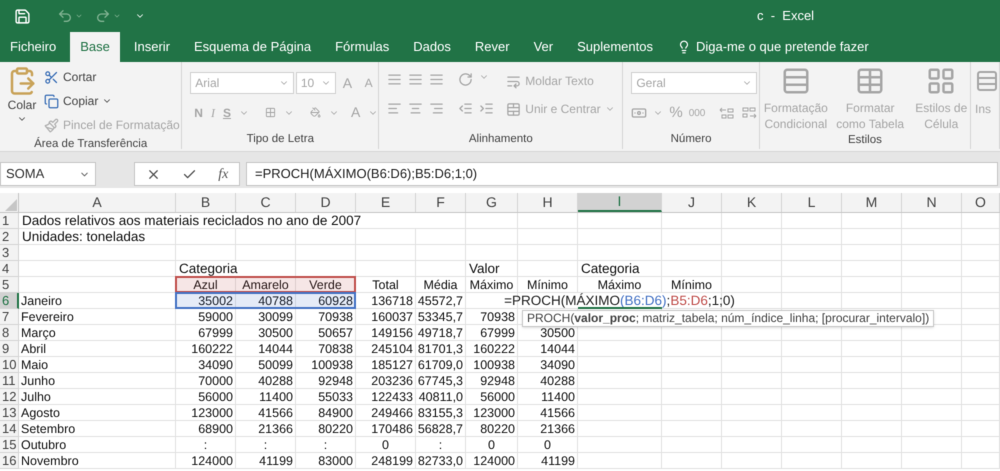 The width and height of the screenshot is (1000, 471). Describe the element at coordinates (33, 47) in the screenshot. I see `ribbon-tab: Ficheiro` at that location.